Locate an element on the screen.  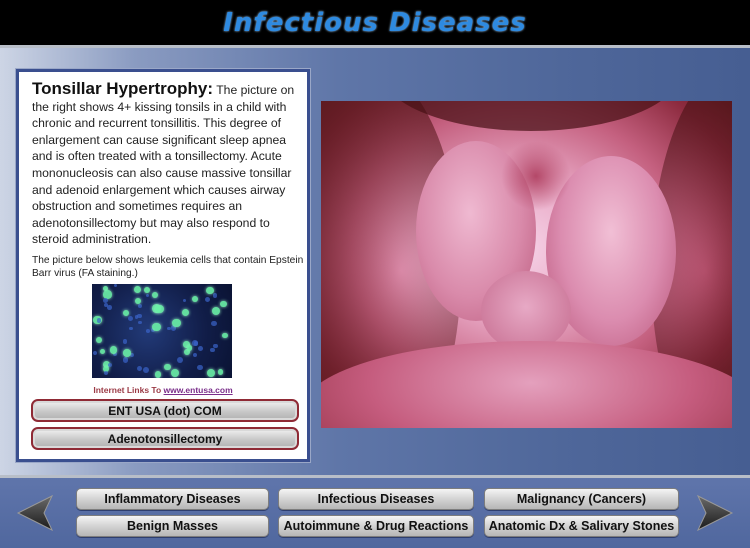
page-title: Infectious Diseases is located at coordinates (375, 22).